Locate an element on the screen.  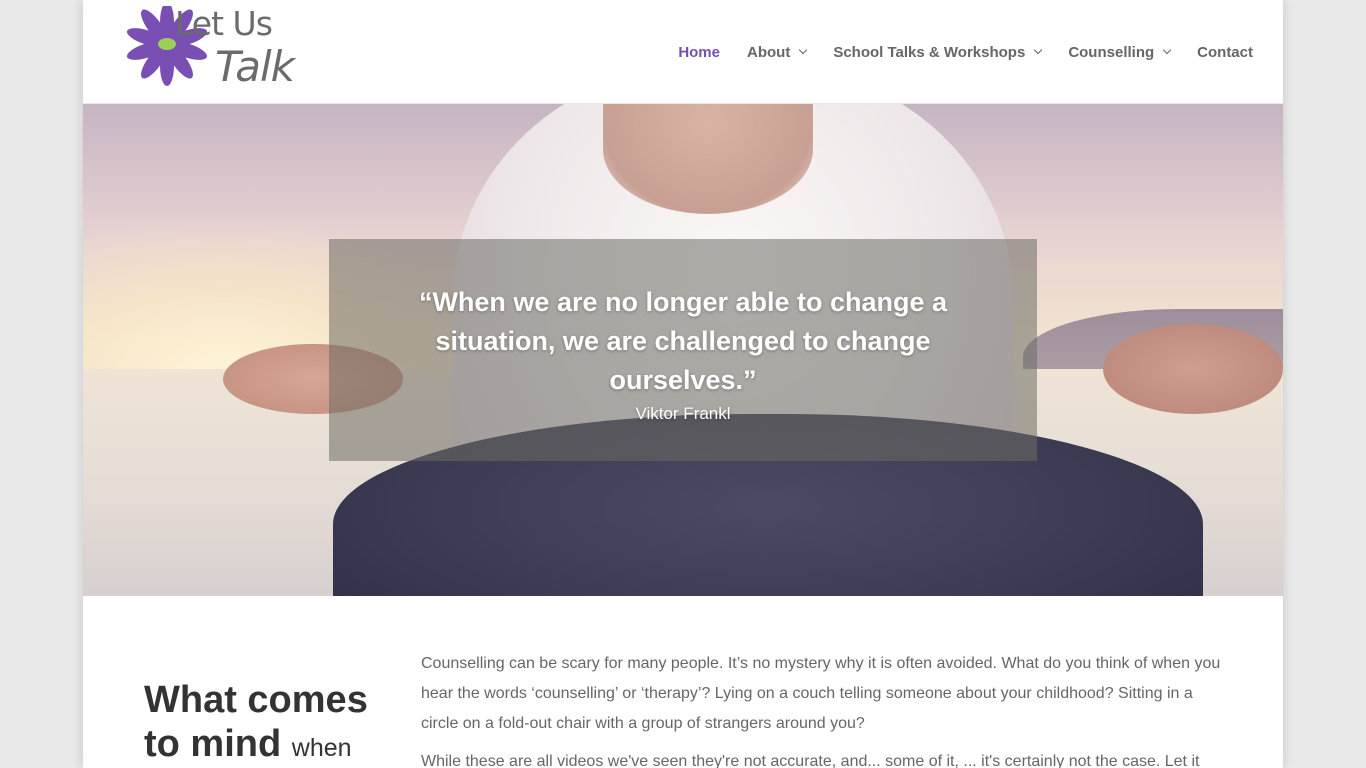
nav-item-school-talks-workshops: School Talks & Workshops is located at coordinates (938, 52).